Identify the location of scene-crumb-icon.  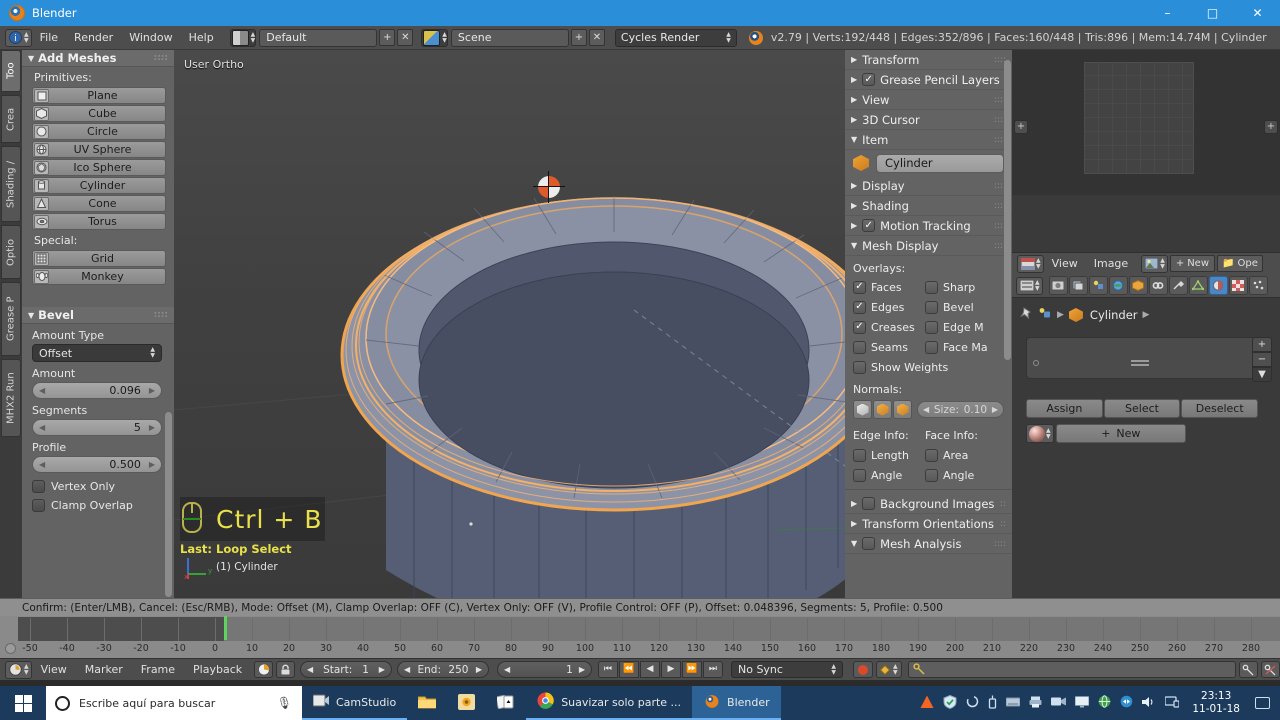
(1045, 315).